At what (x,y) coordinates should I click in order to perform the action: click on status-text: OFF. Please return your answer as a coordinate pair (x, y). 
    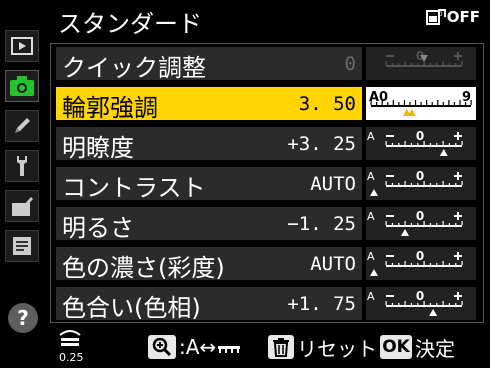
    Looking at the image, I should click on (463, 17).